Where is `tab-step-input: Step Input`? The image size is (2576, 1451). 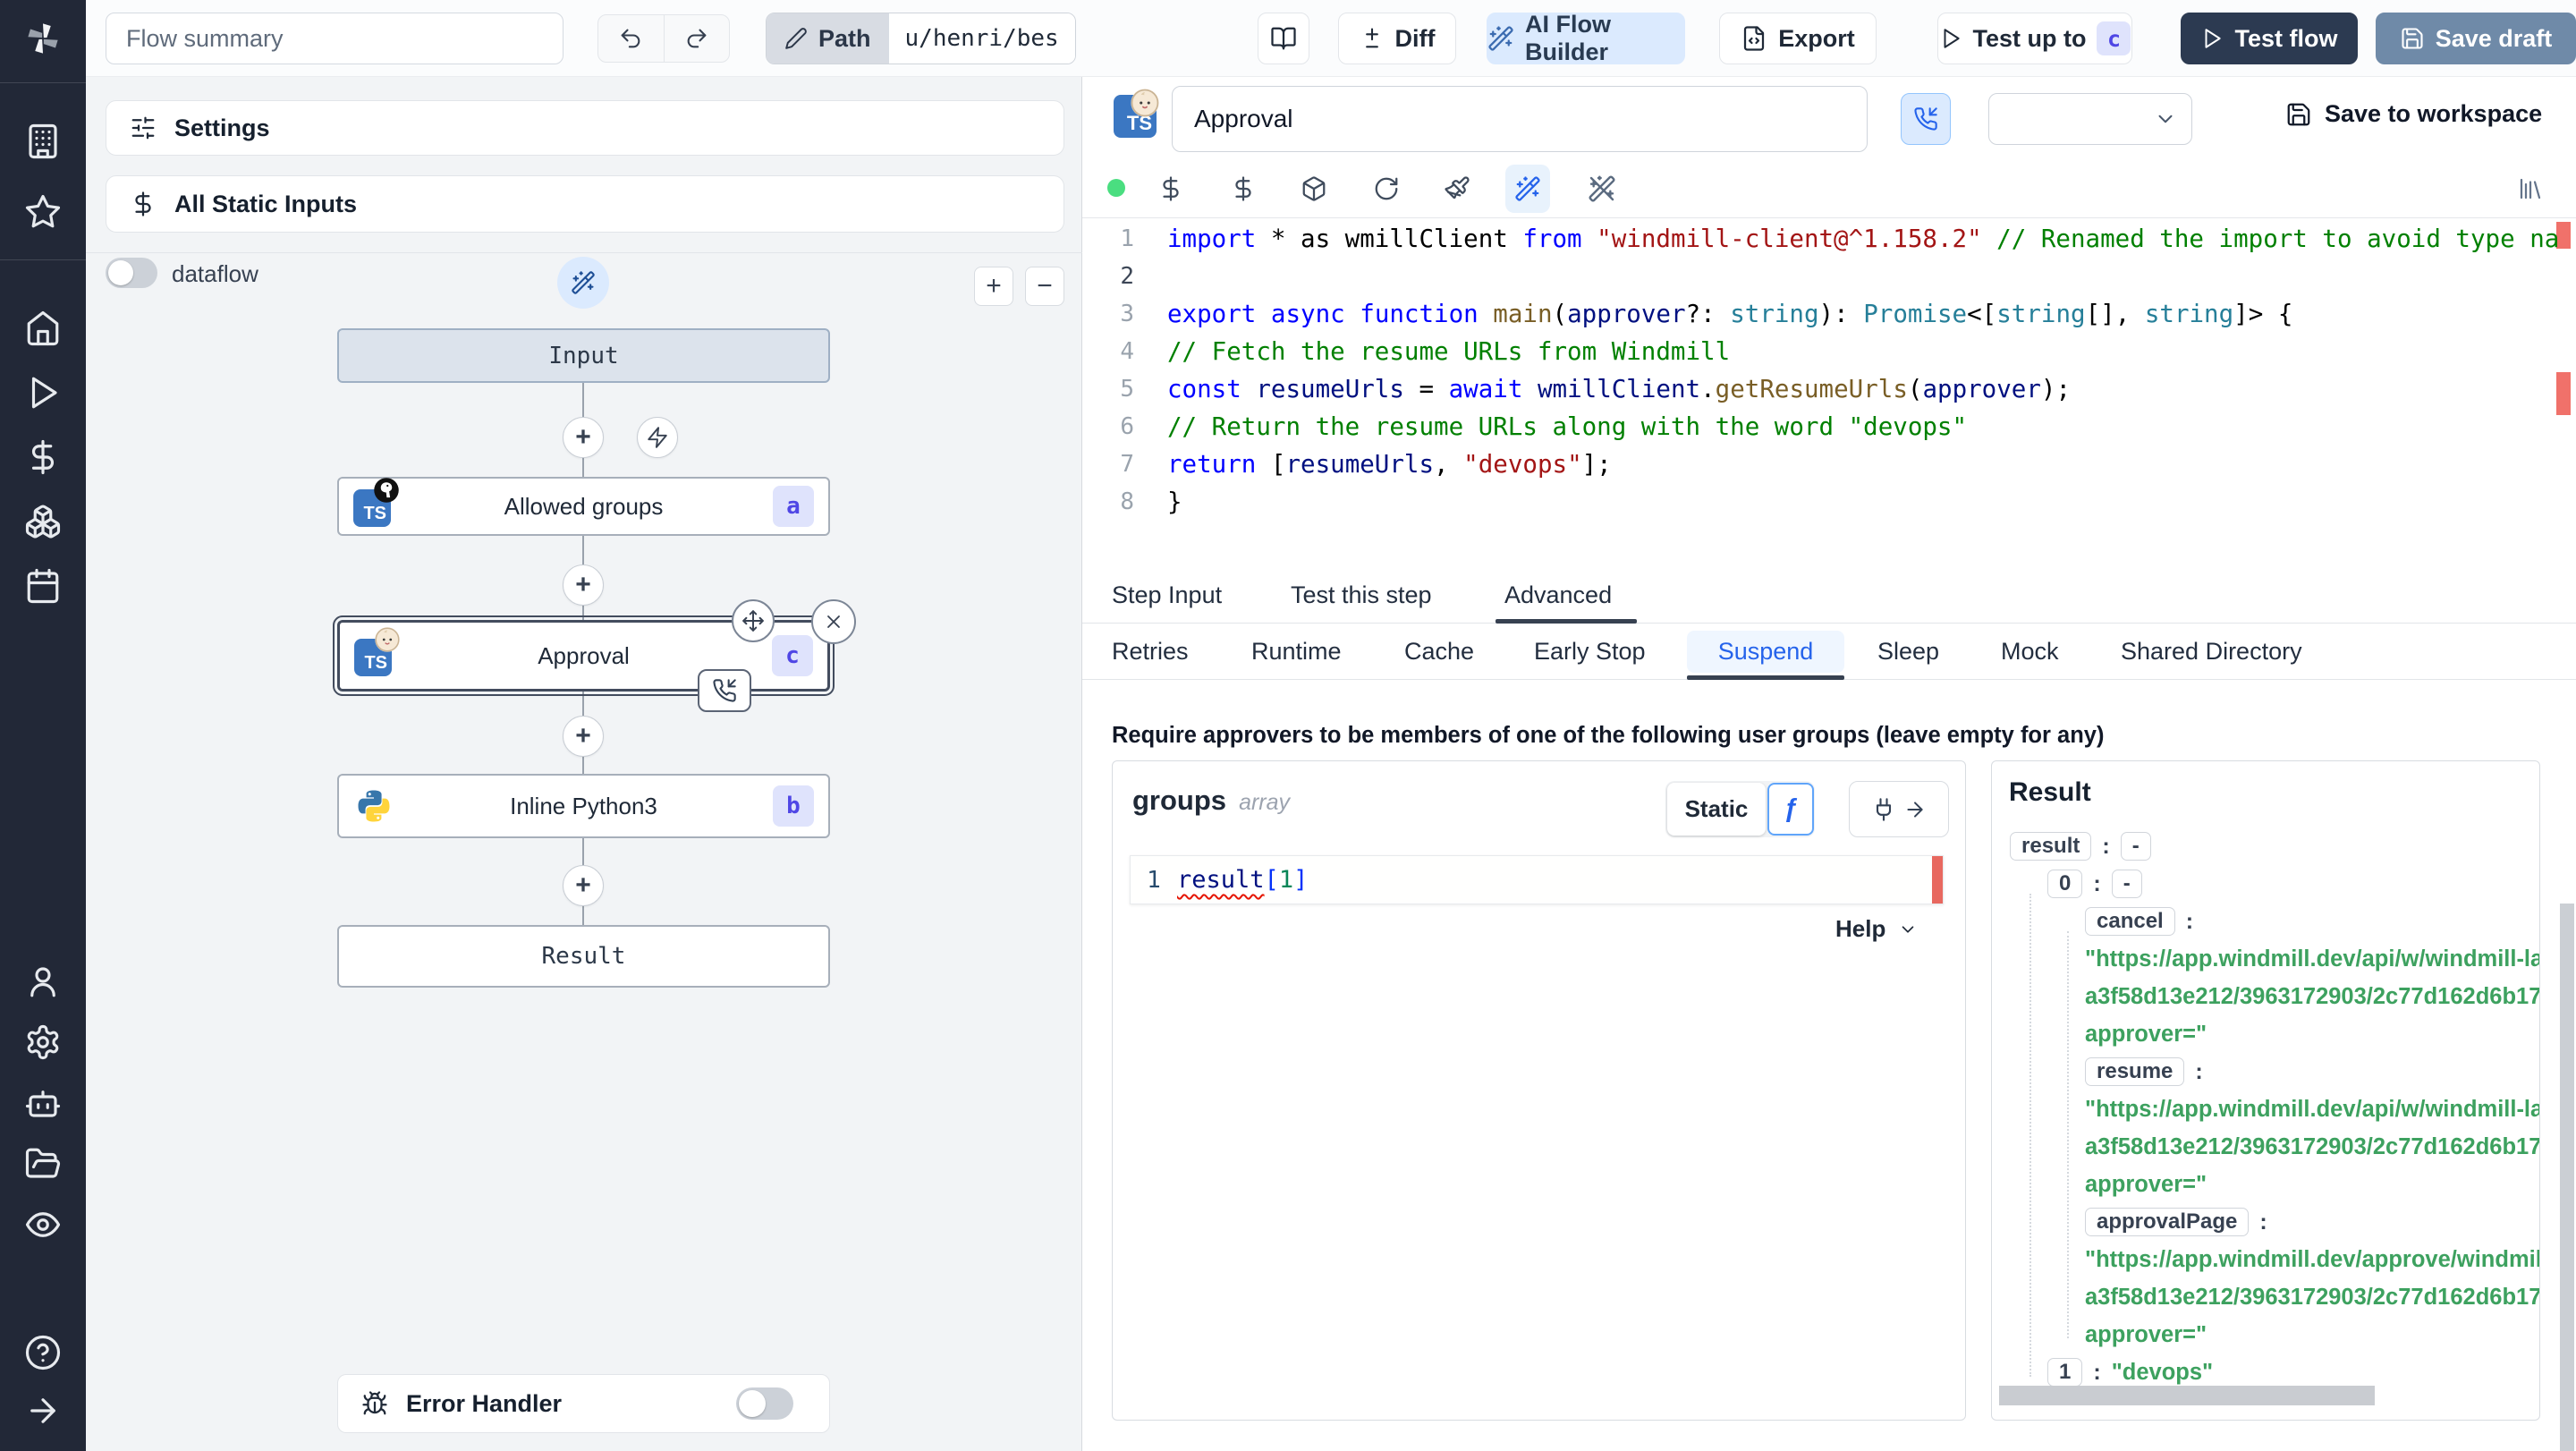 tab-step-input: Step Input is located at coordinates (1167, 595).